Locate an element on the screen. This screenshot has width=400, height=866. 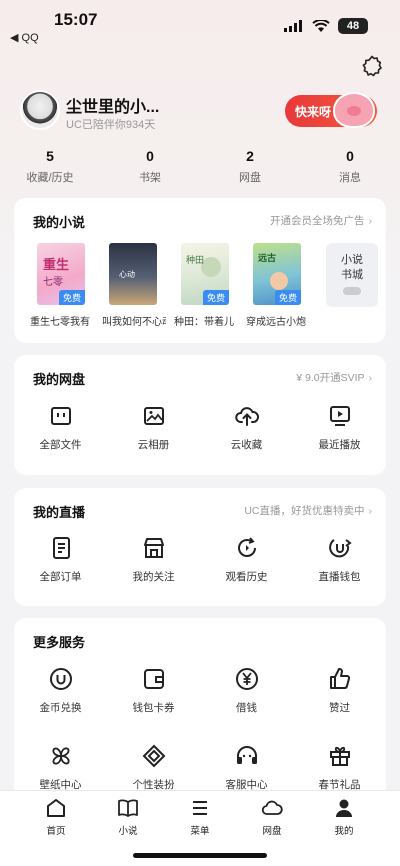
novel-cover: 心动 is located at coordinates (133, 274).